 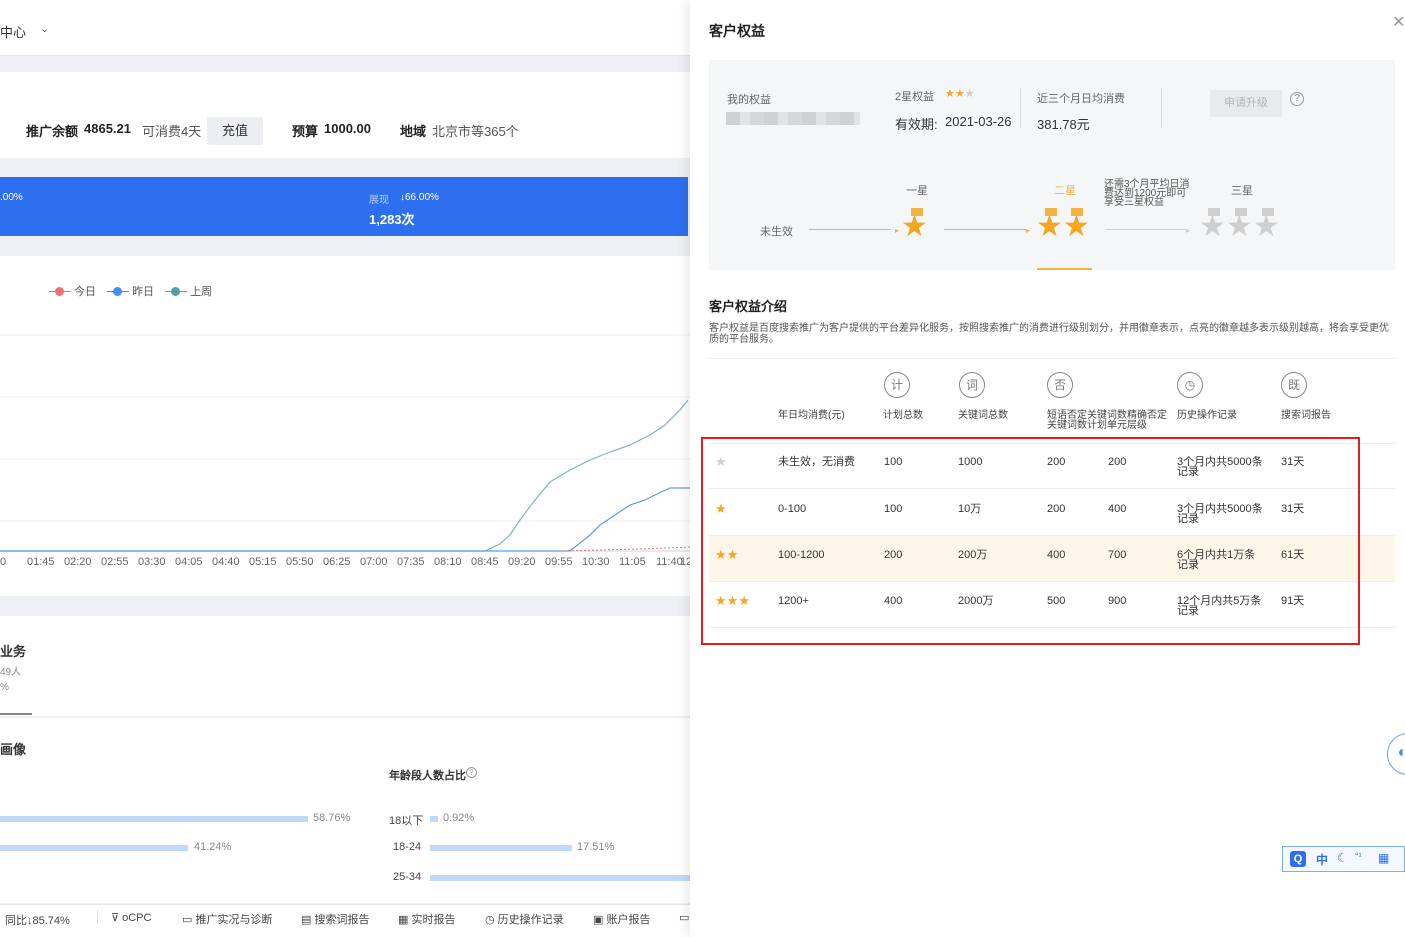 I want to click on x-tick-label: 08:10, so click(x=448, y=562).